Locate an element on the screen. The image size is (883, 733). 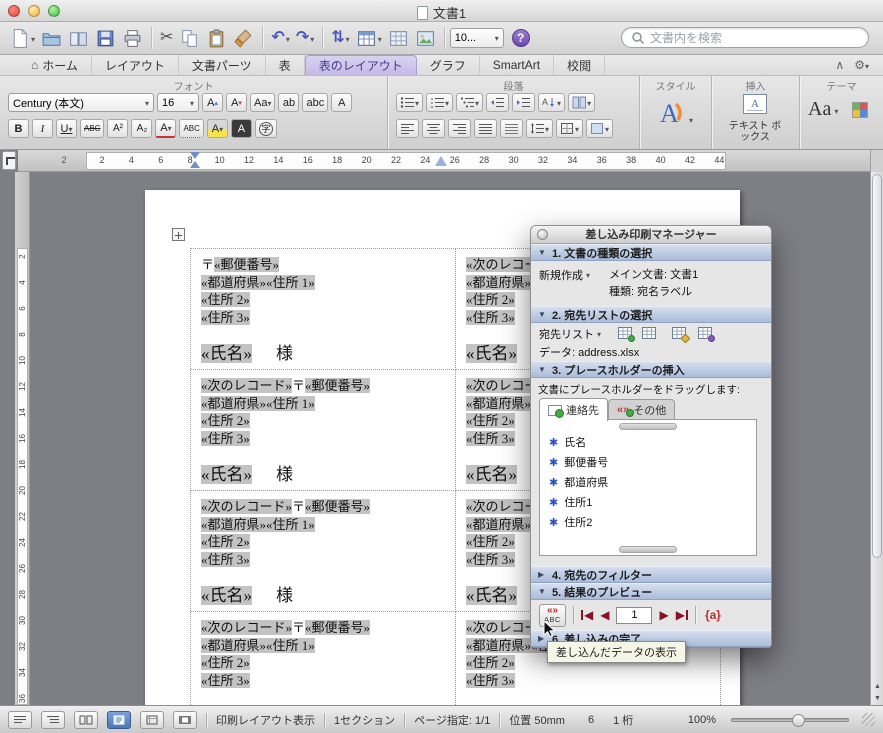
print-button is located at coordinates (132, 38).